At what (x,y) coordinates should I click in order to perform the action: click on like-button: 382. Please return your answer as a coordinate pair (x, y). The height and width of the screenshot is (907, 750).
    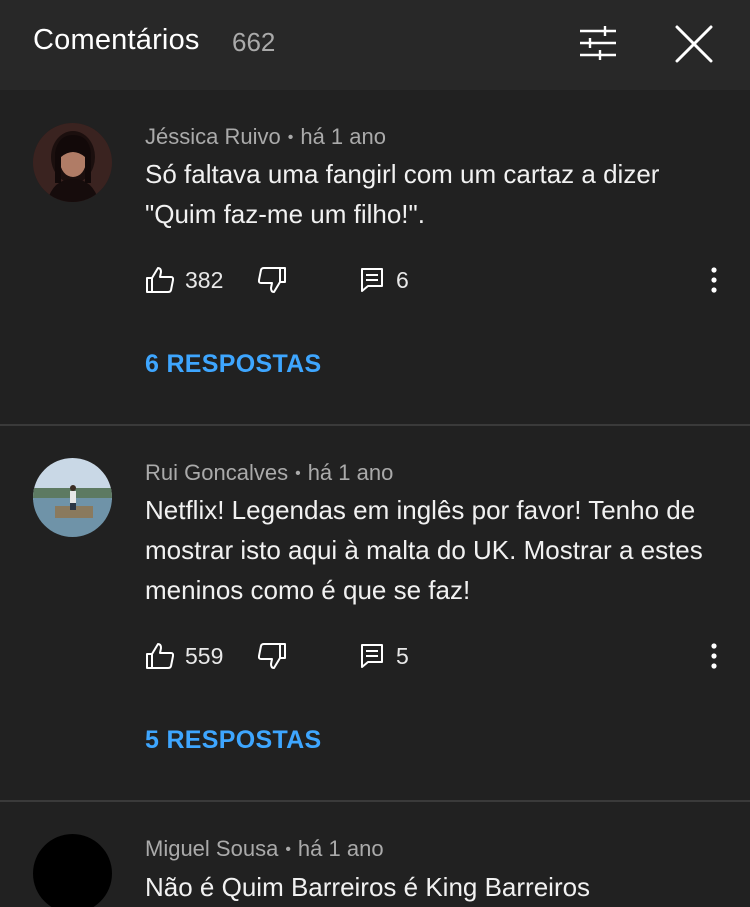
    Looking at the image, I should click on (184, 280).